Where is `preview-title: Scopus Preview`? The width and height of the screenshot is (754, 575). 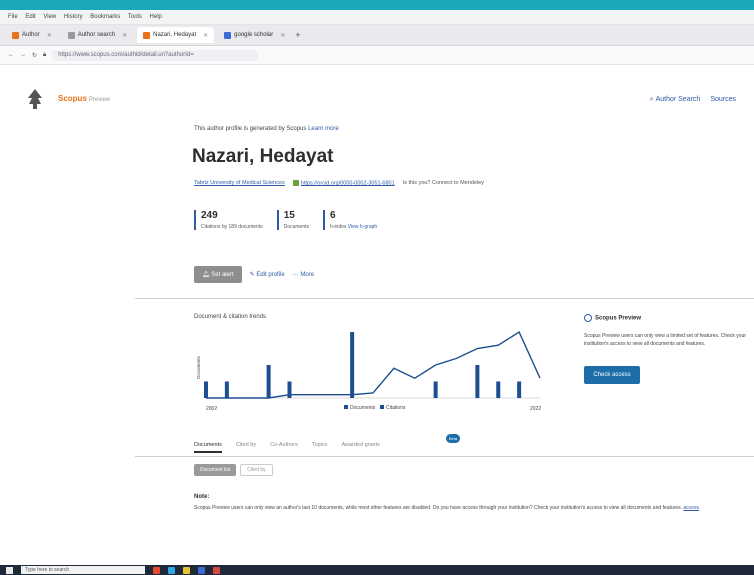
preview-title: Scopus Preview is located at coordinates (612, 318).